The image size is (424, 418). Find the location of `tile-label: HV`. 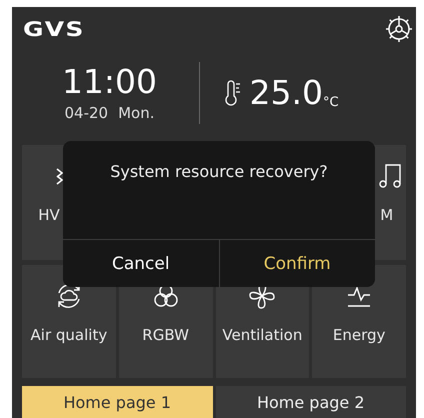

tile-label: HV is located at coordinates (49, 215).